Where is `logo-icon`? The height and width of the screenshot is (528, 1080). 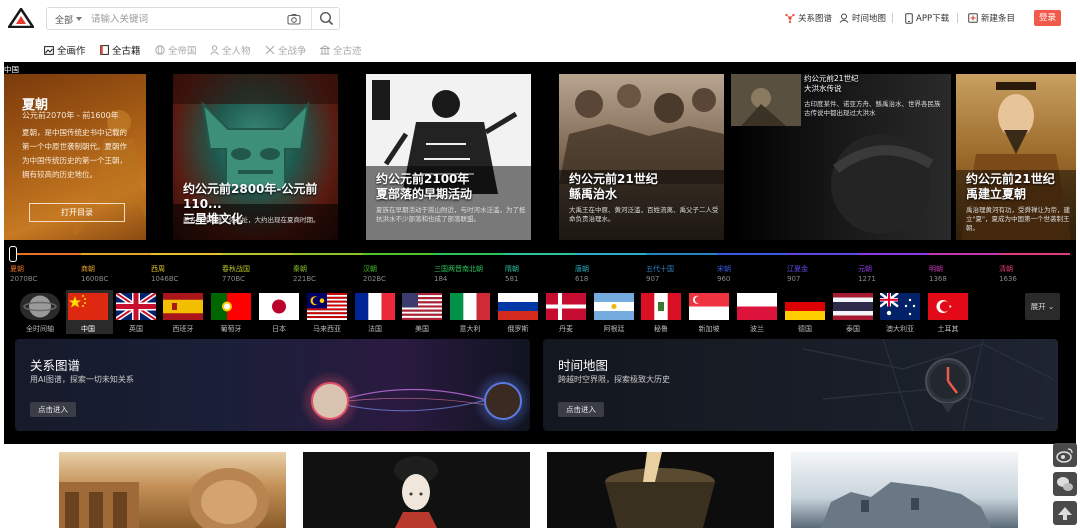 logo-icon is located at coordinates (21, 18).